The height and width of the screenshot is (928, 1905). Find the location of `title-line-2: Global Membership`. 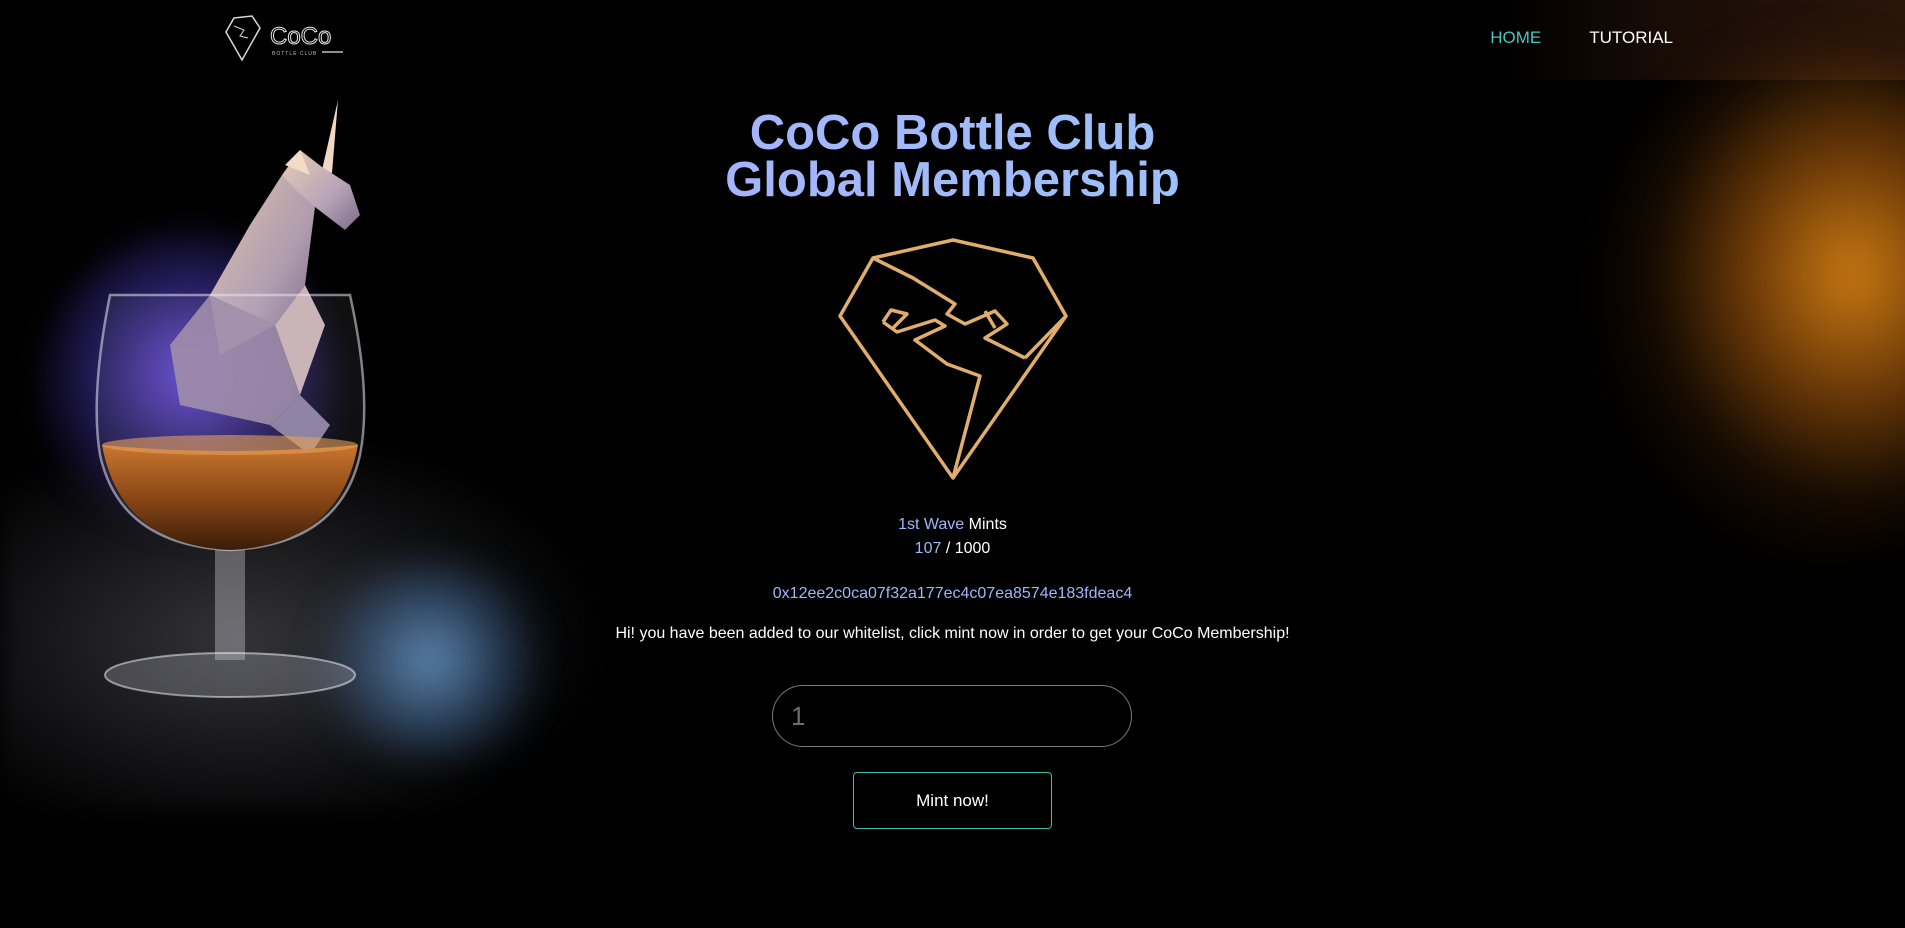

title-line-2: Global Membership is located at coordinates (952, 180).